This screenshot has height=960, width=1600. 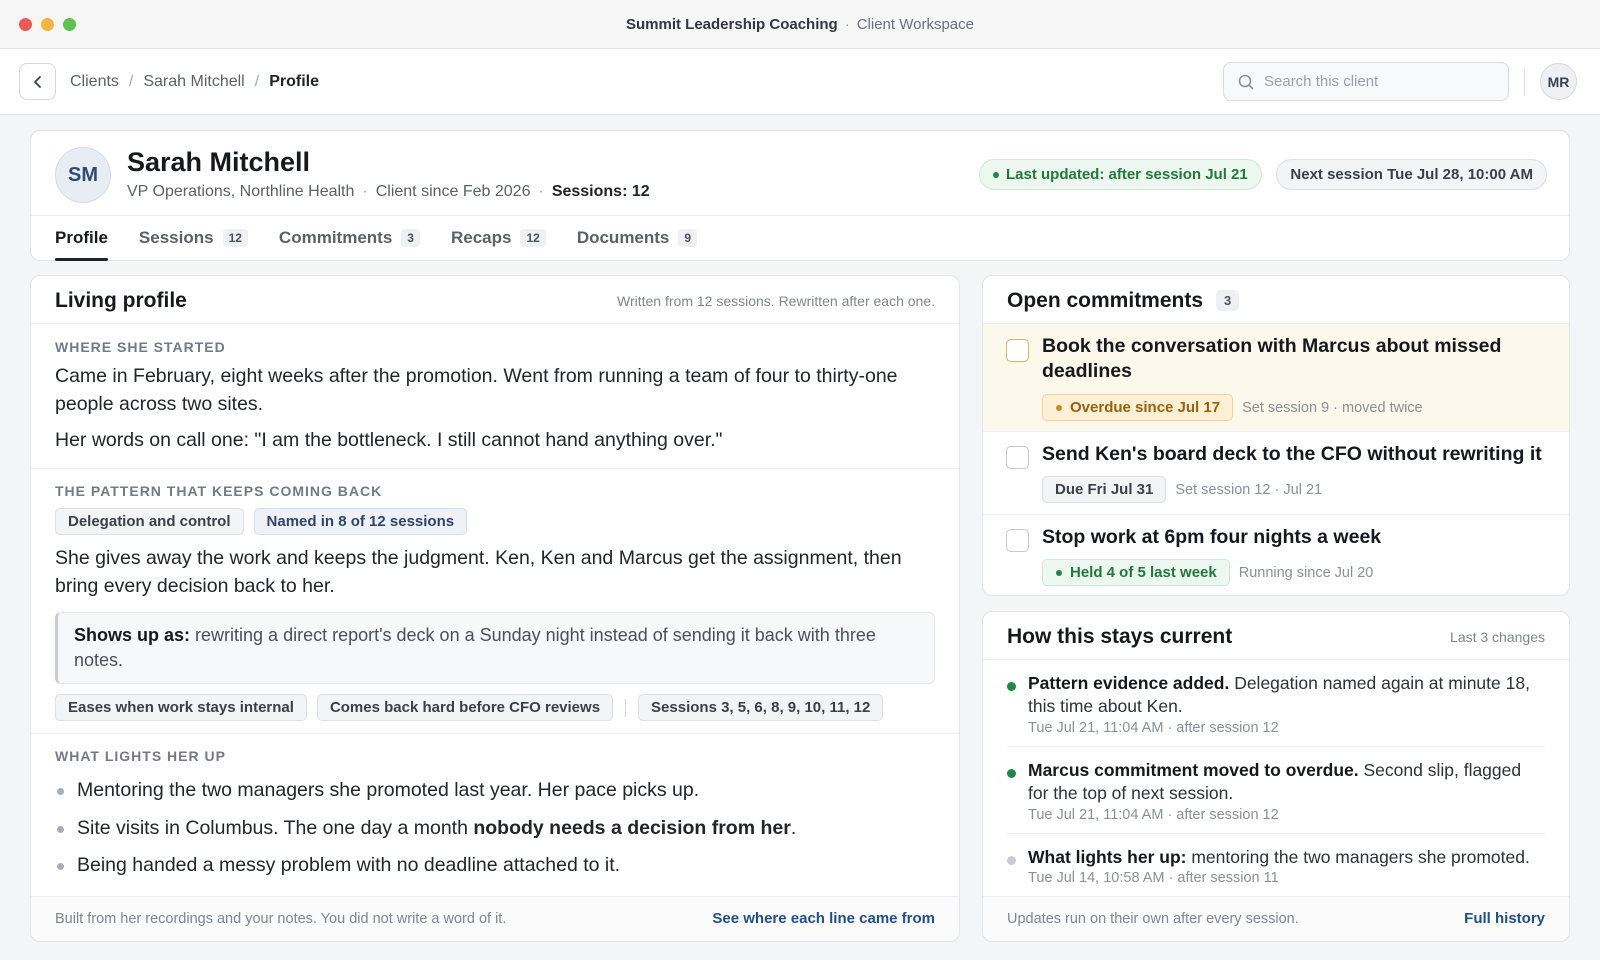 I want to click on topbar-divider, so click(x=1524, y=82).